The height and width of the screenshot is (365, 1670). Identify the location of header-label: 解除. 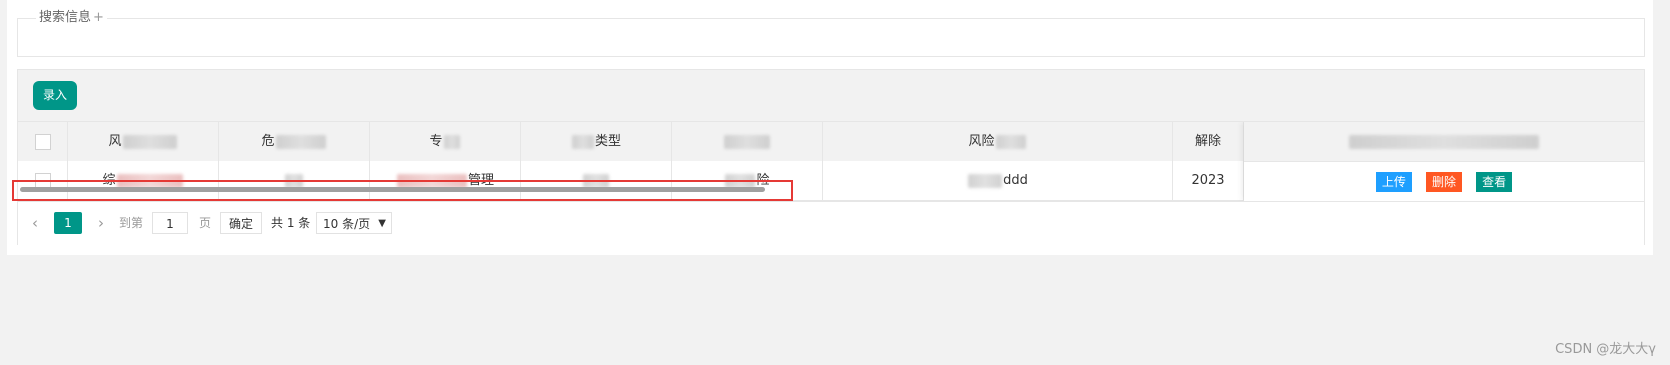
(1207, 141).